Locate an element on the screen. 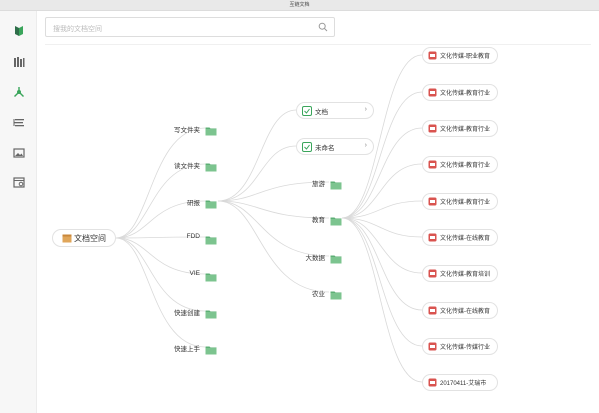  folder-label: 大数据 is located at coordinates (315, 258).